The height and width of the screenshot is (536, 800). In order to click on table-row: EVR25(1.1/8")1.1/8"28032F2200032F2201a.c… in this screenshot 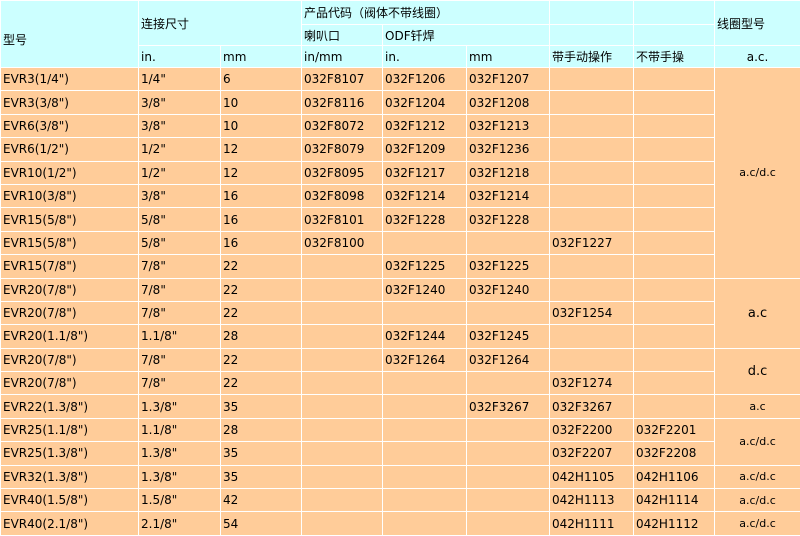, I will do `click(400, 429)`.